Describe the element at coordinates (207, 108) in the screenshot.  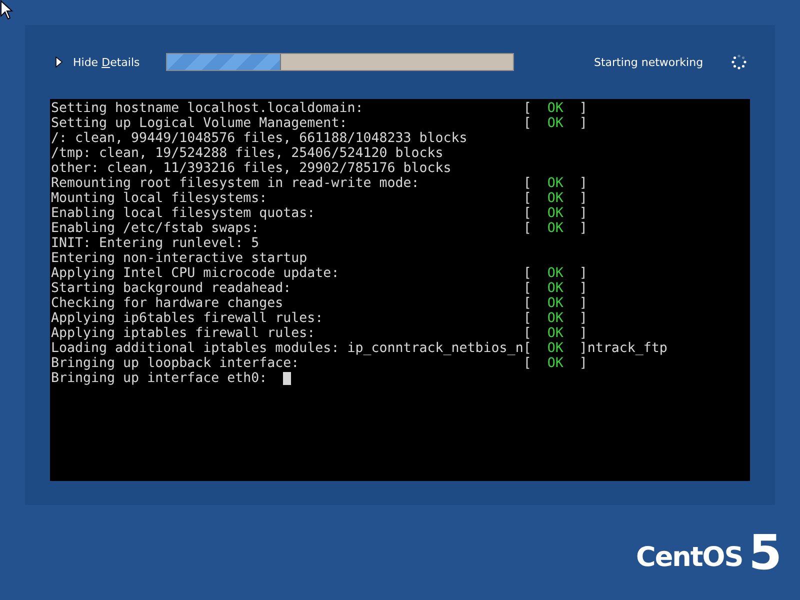
I see `console-line: Setting hostname localhost.localdomain:` at that location.